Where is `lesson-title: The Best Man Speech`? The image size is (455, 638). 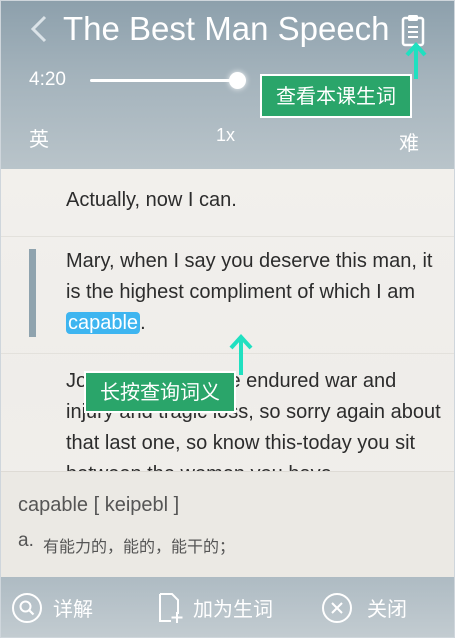 lesson-title: The Best Man Speech is located at coordinates (226, 28).